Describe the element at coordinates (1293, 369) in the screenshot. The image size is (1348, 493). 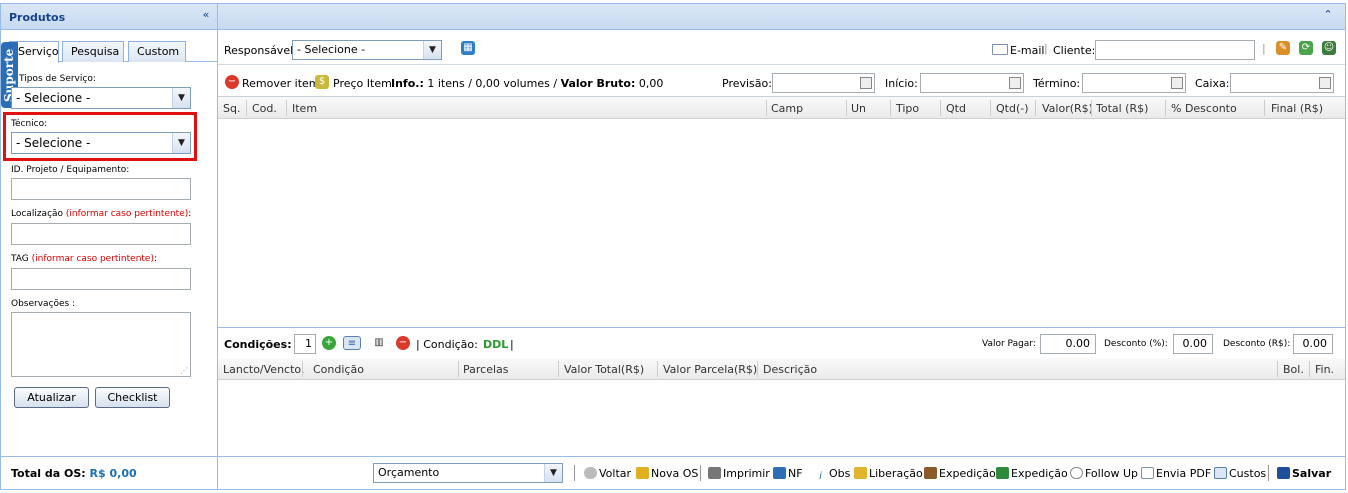
I see `col-bol: Bol.` at that location.